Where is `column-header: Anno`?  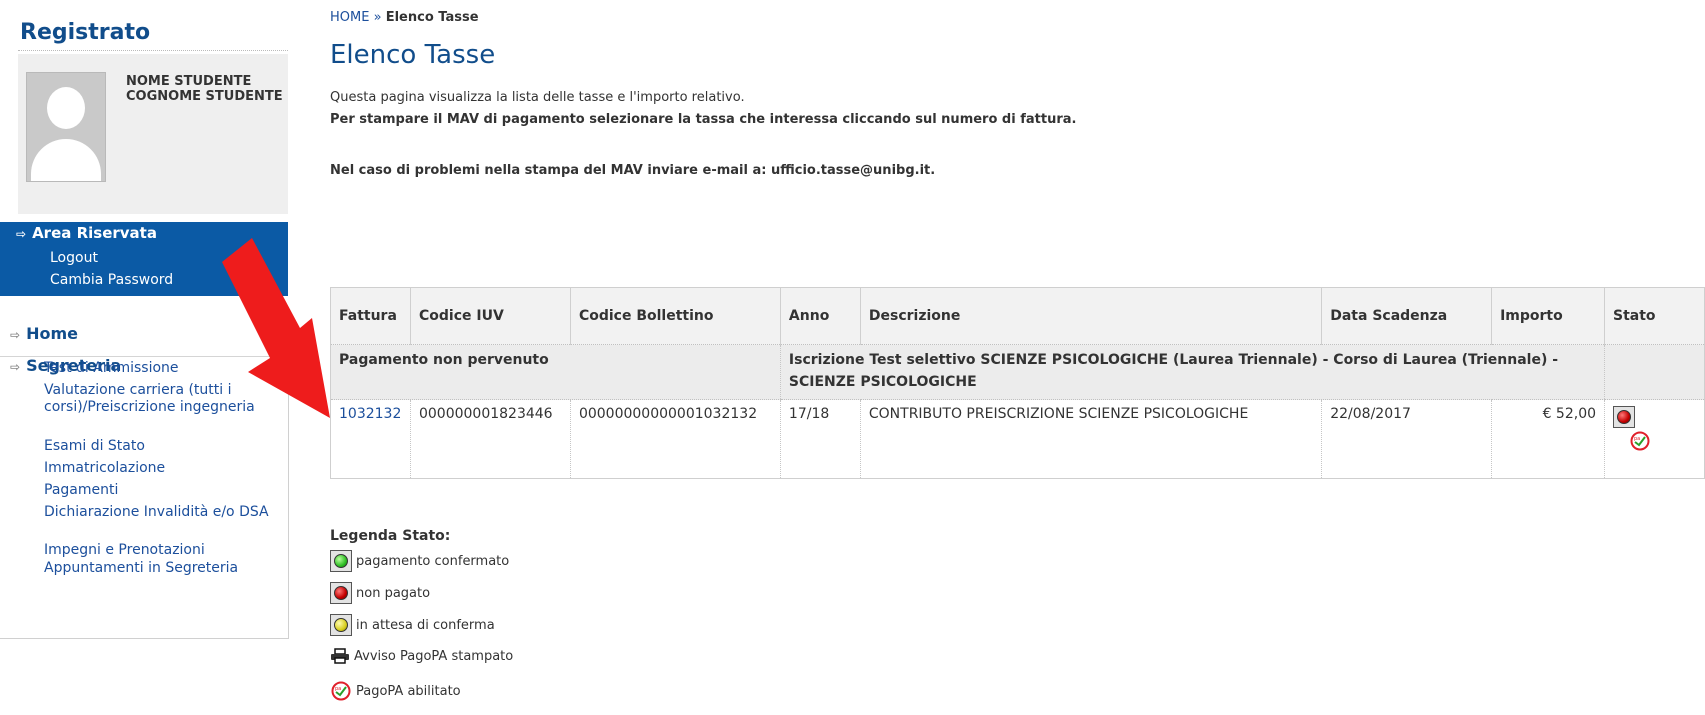 column-header: Anno is located at coordinates (820, 316).